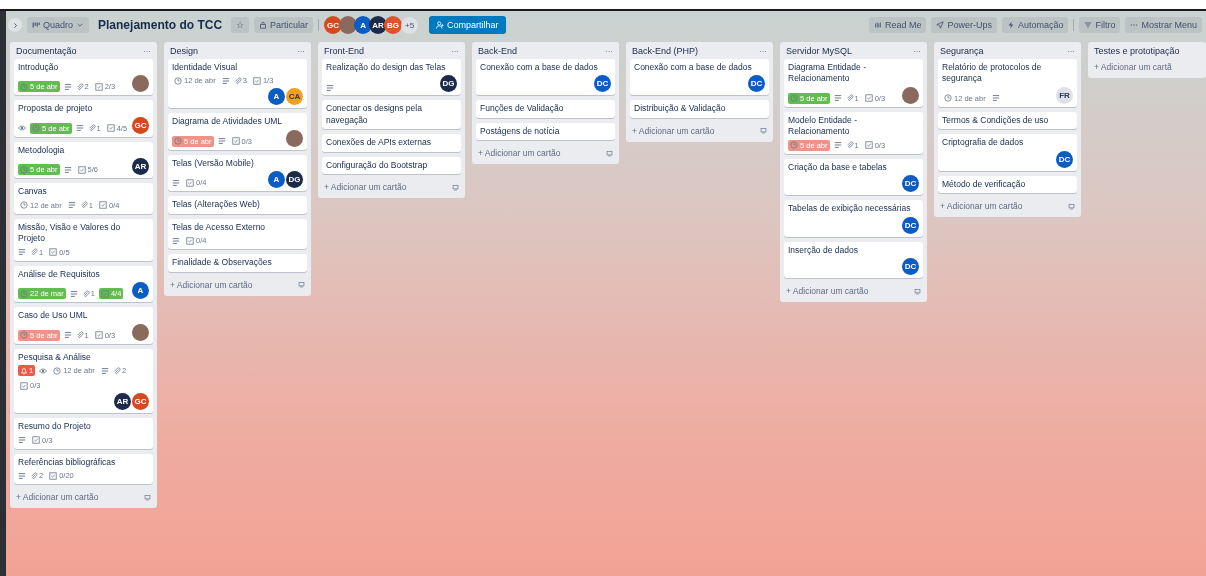 Image resolution: width=1206 pixels, height=576 pixels. What do you see at coordinates (897, 25) in the screenshot?
I see `read-me-button: Read Me` at bounding box center [897, 25].